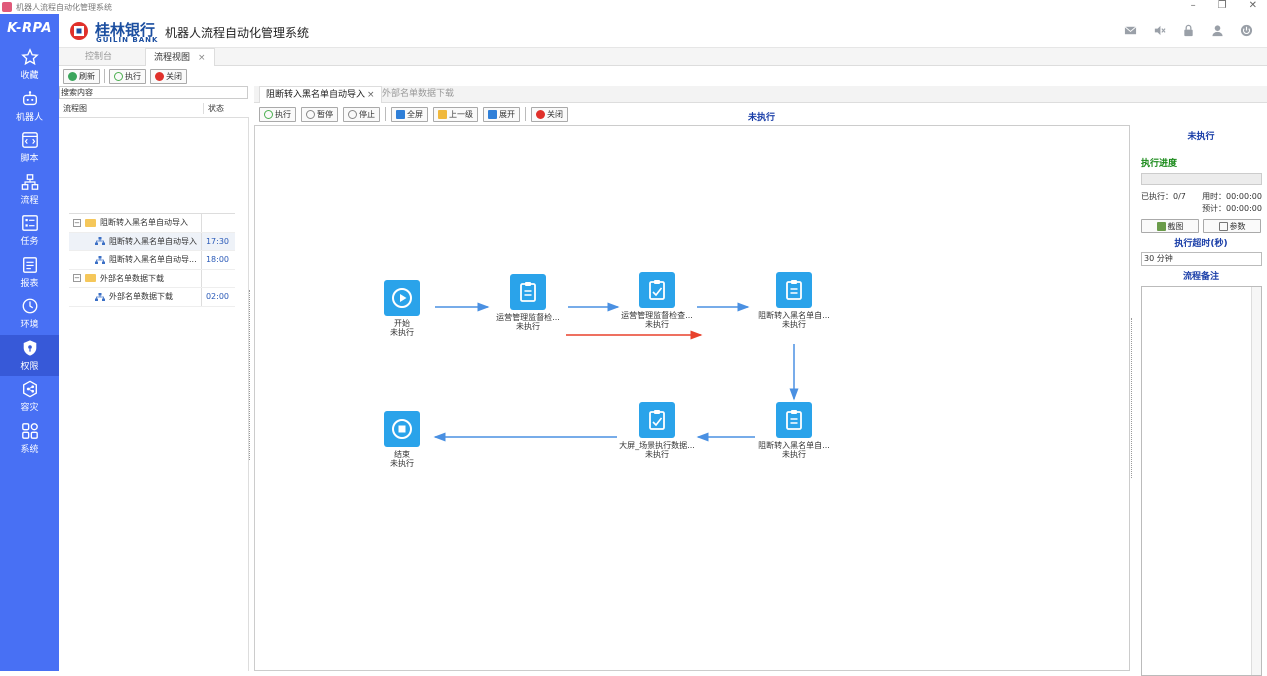 This screenshot has width=1267, height=676. I want to click on lock-icon, so click(1188, 30).